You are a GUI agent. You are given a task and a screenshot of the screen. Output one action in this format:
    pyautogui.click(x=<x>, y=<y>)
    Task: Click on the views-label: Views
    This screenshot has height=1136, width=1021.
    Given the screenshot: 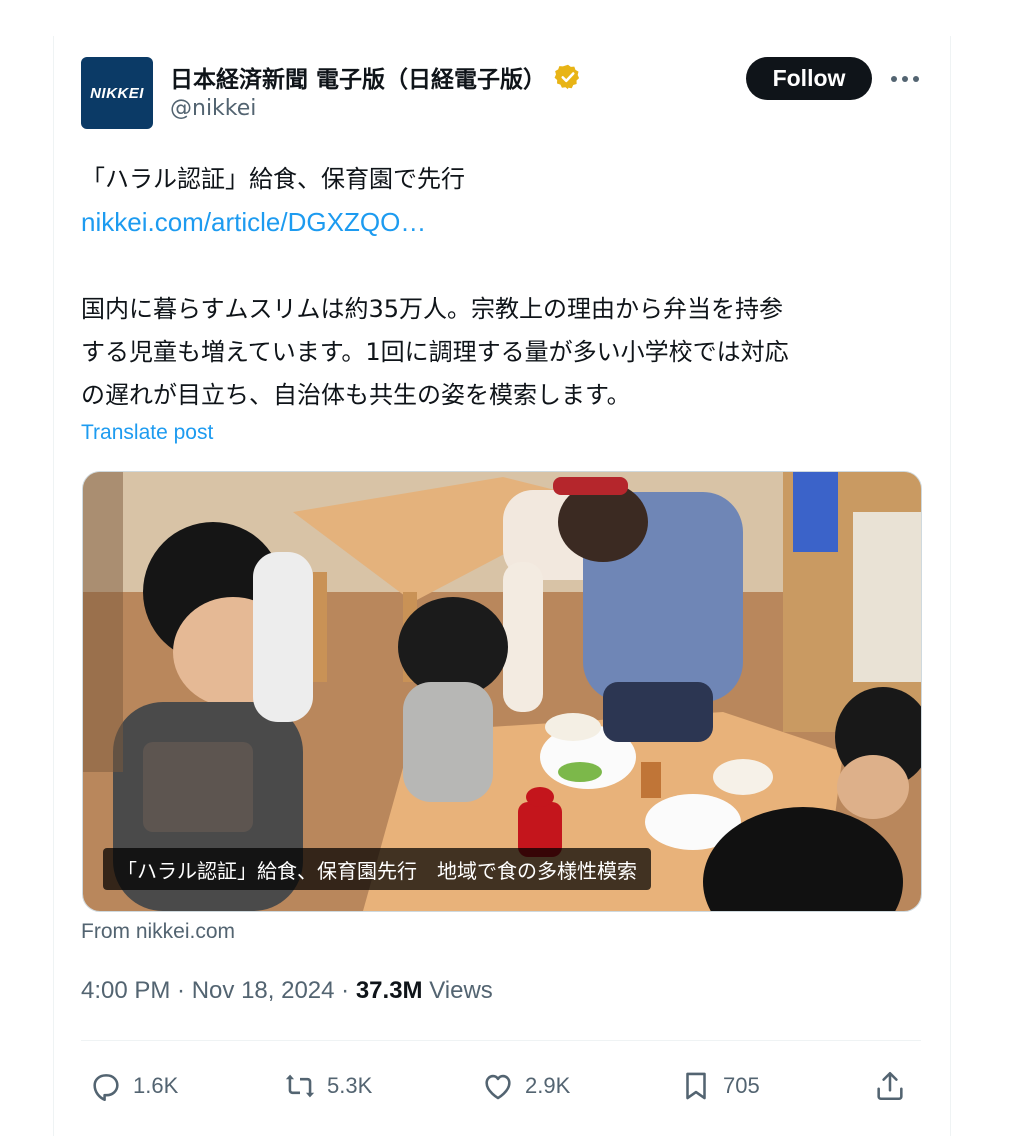 What is the action you would take?
    pyautogui.click(x=461, y=990)
    